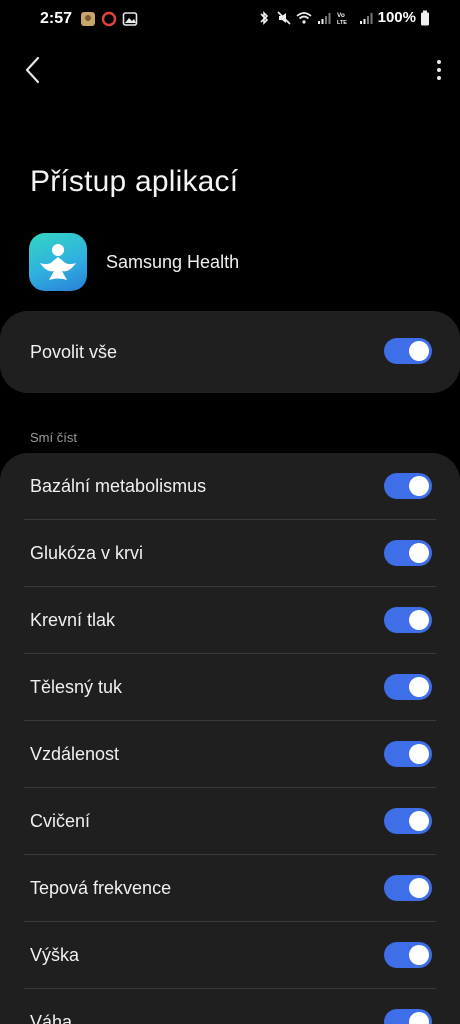 This screenshot has width=460, height=1024. I want to click on list-item: Cvičení, so click(230, 821).